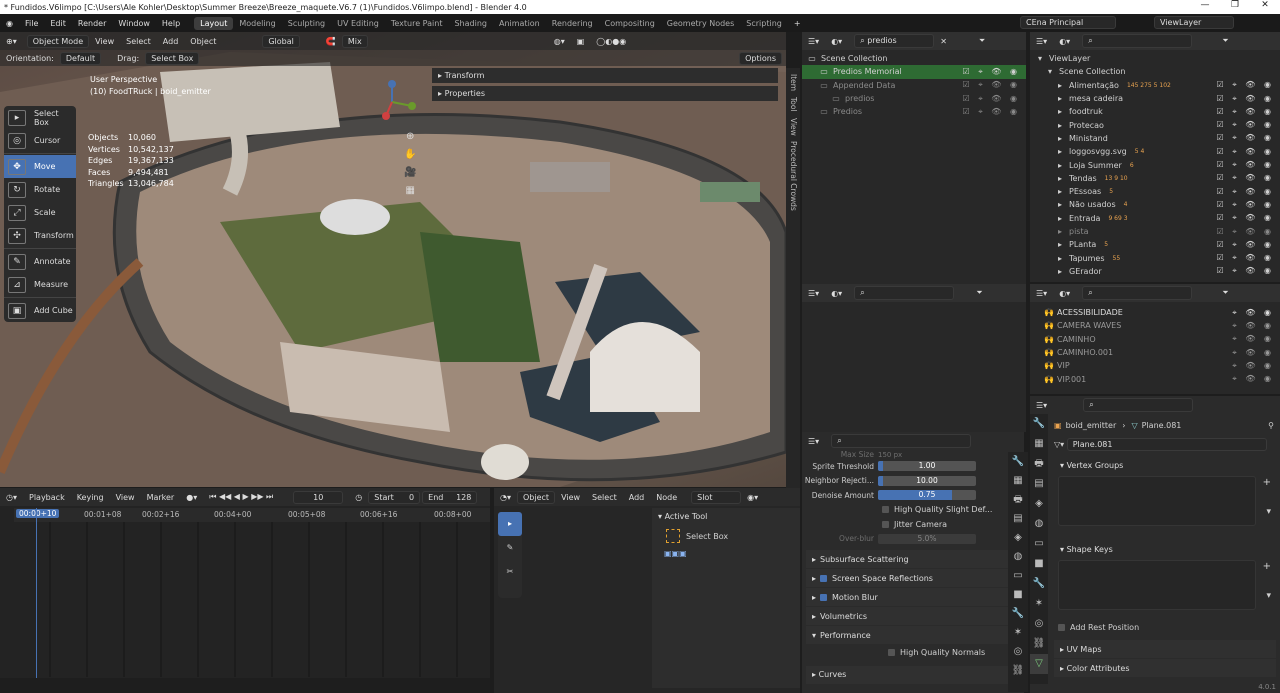 The width and height of the screenshot is (1280, 693). I want to click on sidebar-tab-view: View, so click(793, 127).